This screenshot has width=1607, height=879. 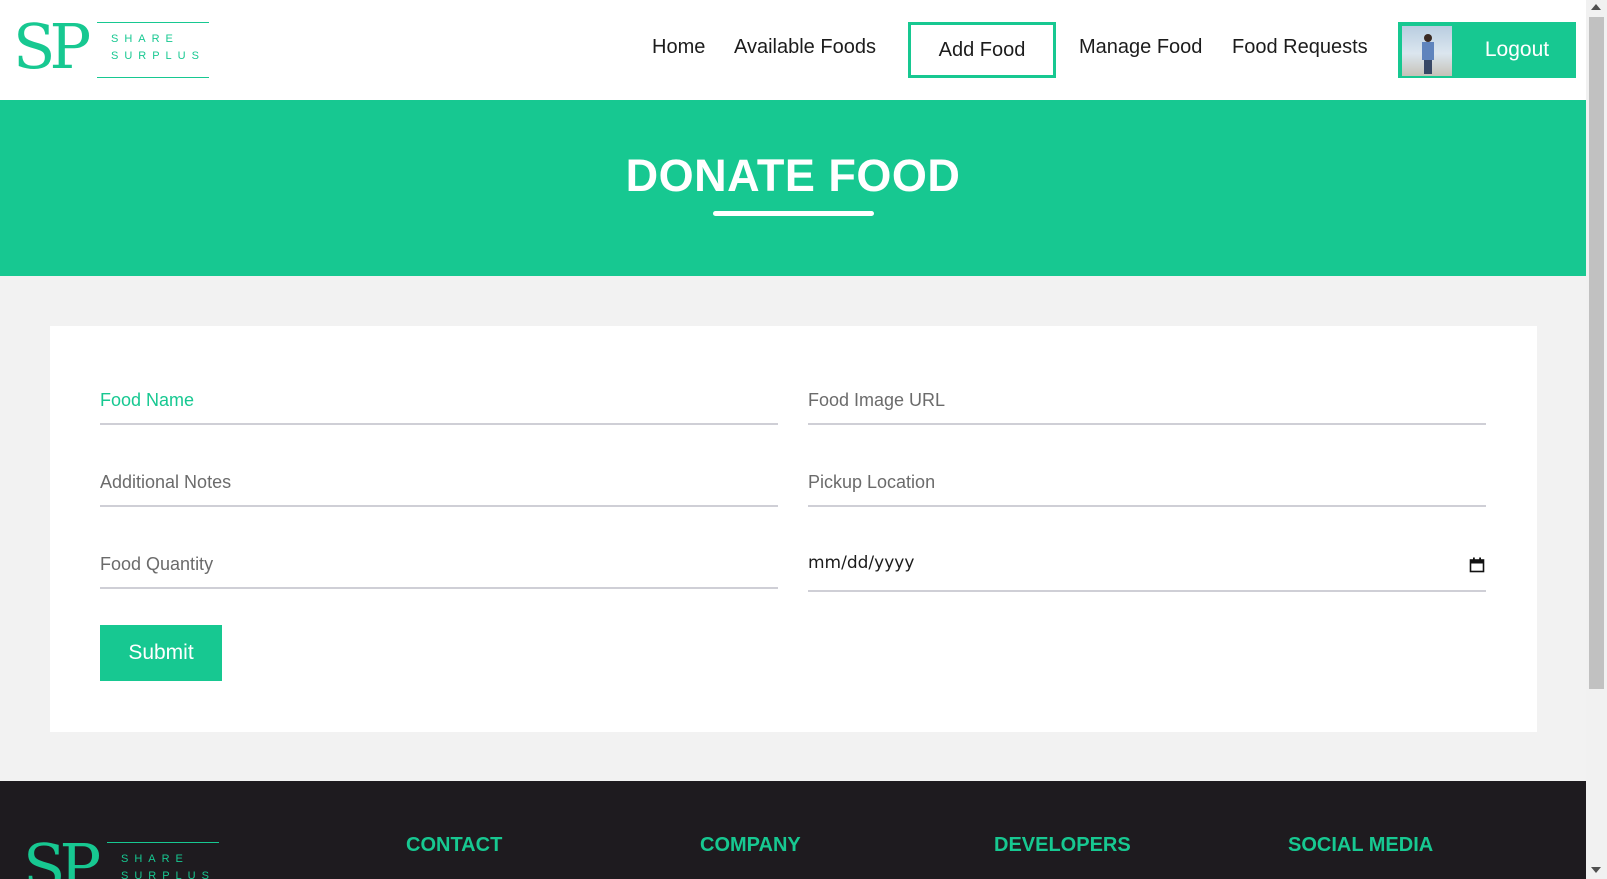 I want to click on footer-logo-word-surplus: SURPLUS, so click(x=168, y=874).